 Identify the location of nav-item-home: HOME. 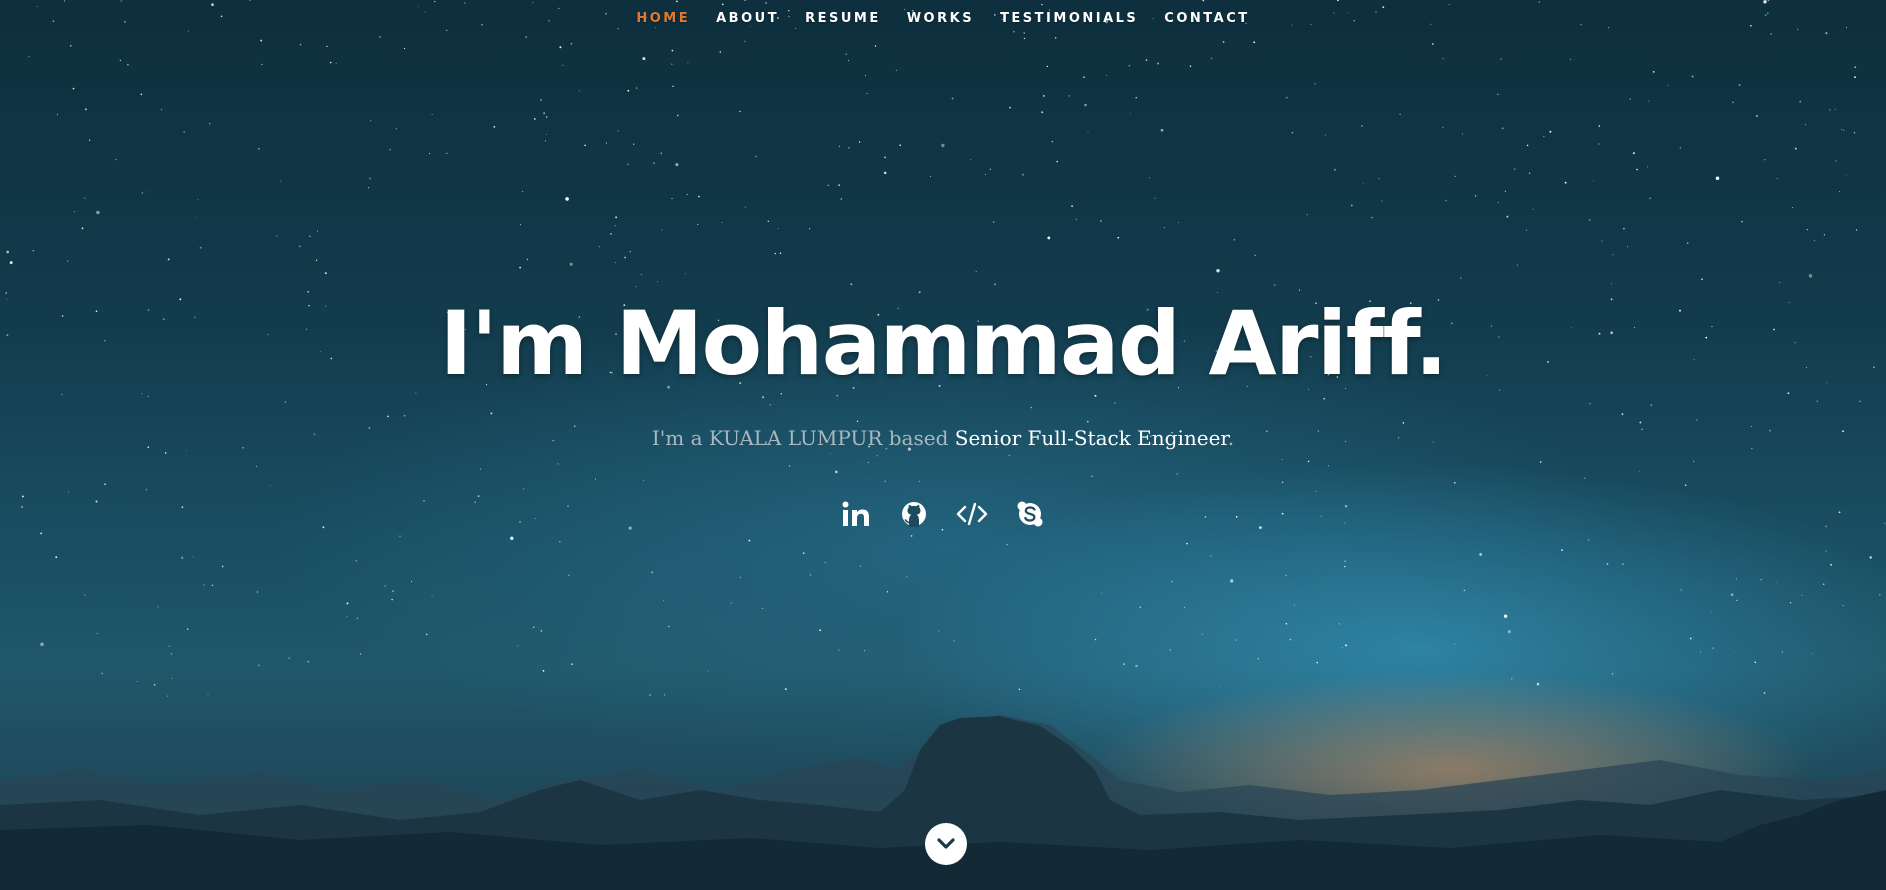
(663, 18).